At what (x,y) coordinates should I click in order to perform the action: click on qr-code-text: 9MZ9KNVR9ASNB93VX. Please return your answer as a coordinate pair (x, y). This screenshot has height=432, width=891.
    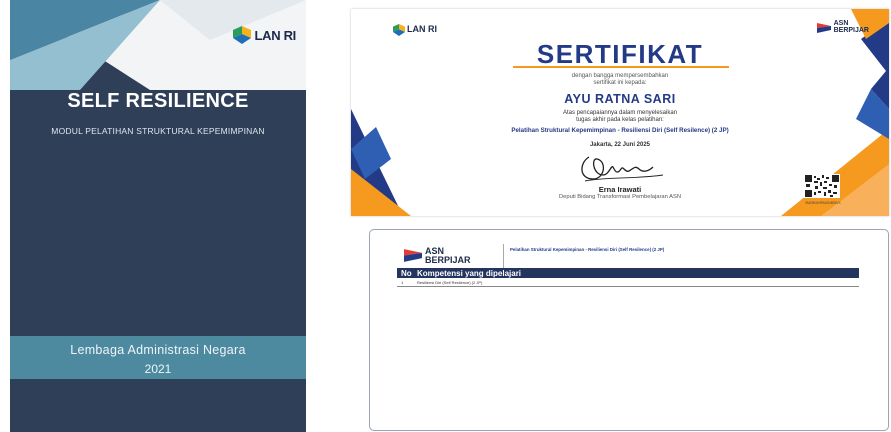
    Looking at the image, I should click on (823, 203).